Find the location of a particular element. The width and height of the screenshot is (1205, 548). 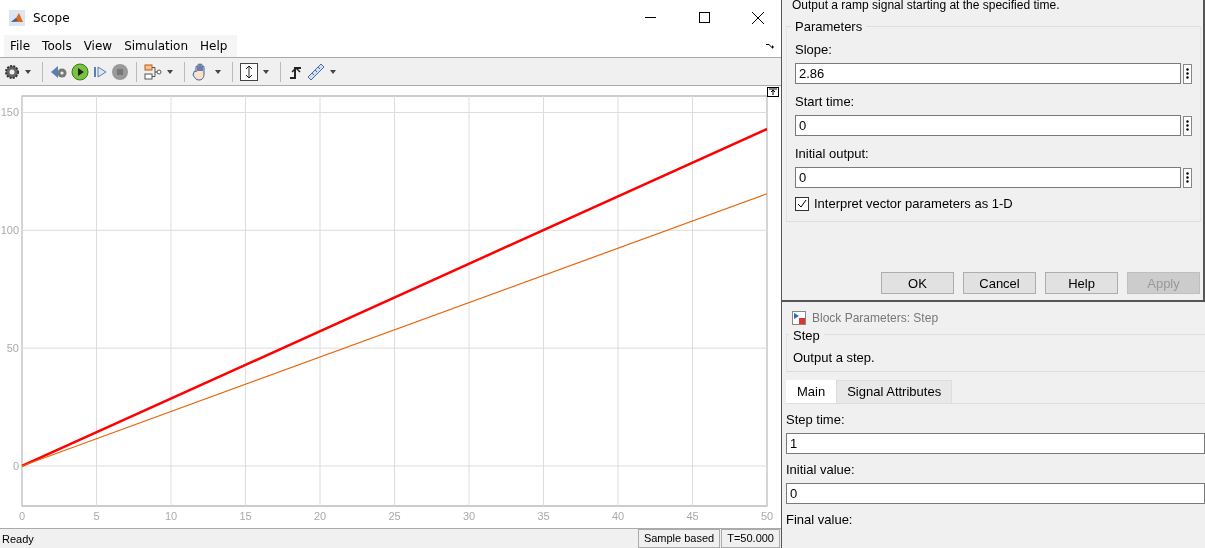

x-tick-label: 25 is located at coordinates (394, 516).